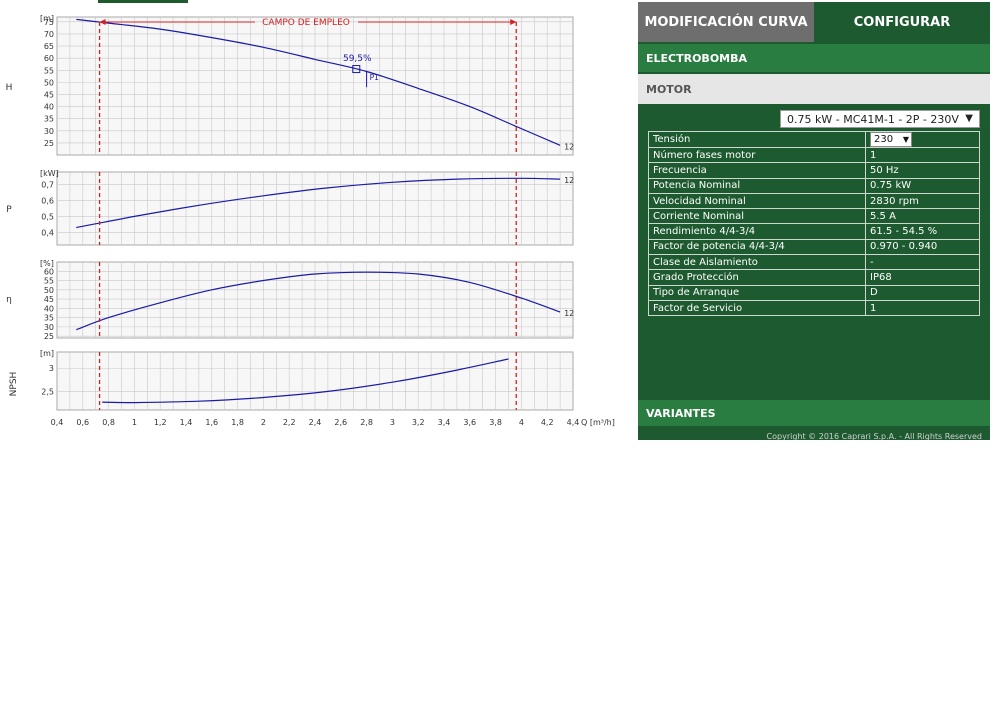 The image size is (1000, 707). I want to click on table-row: Número fases motor 1, so click(814, 155).